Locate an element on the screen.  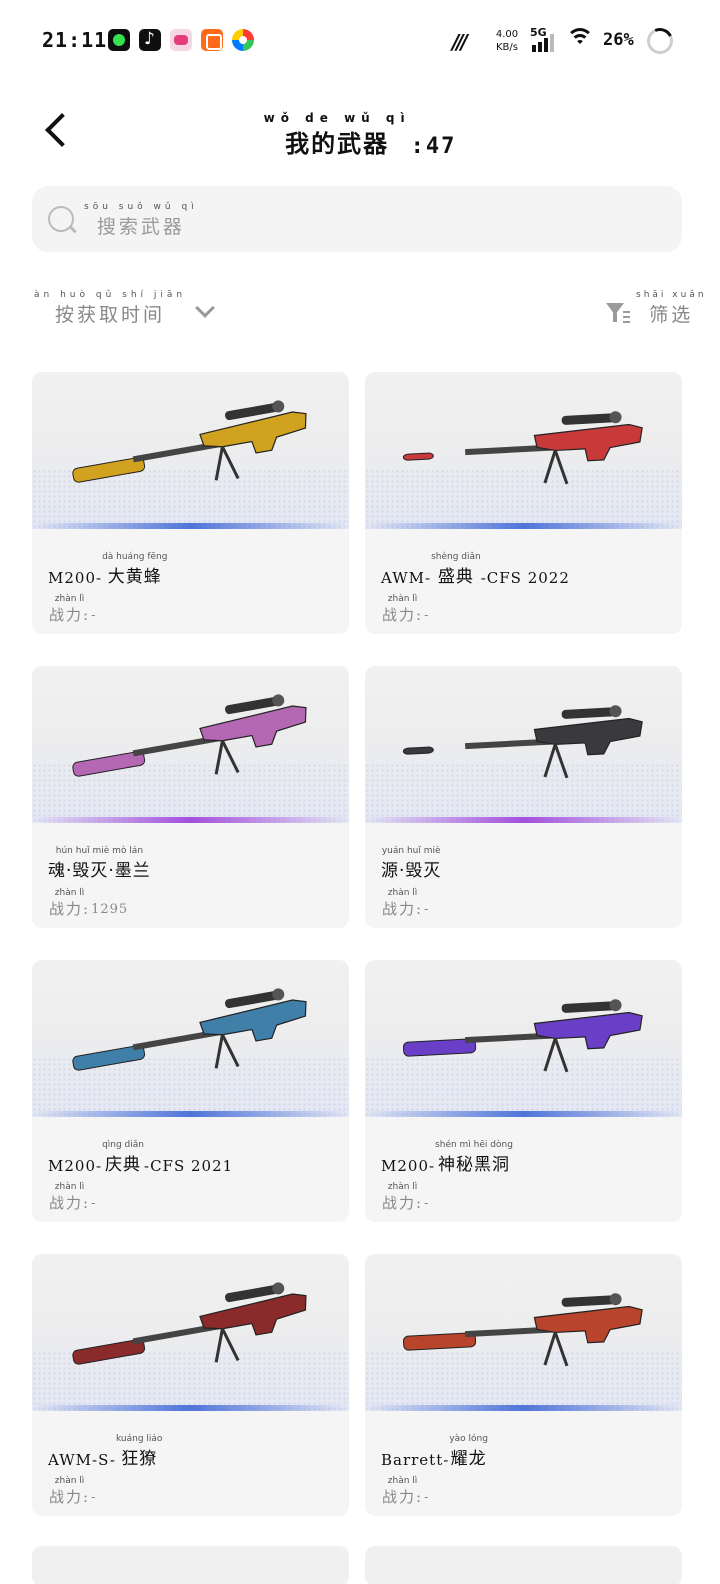
colorful-app-icon is located at coordinates (243, 40).